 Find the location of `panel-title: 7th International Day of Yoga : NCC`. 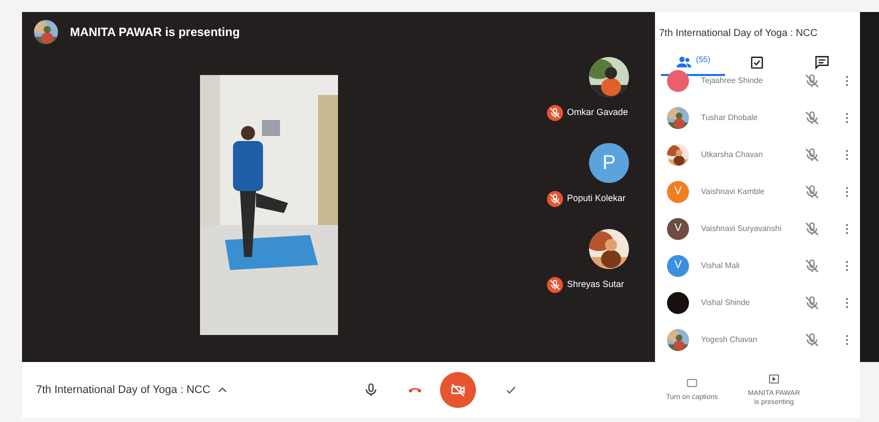

panel-title: 7th International Day of Yoga : NCC is located at coordinates (738, 33).